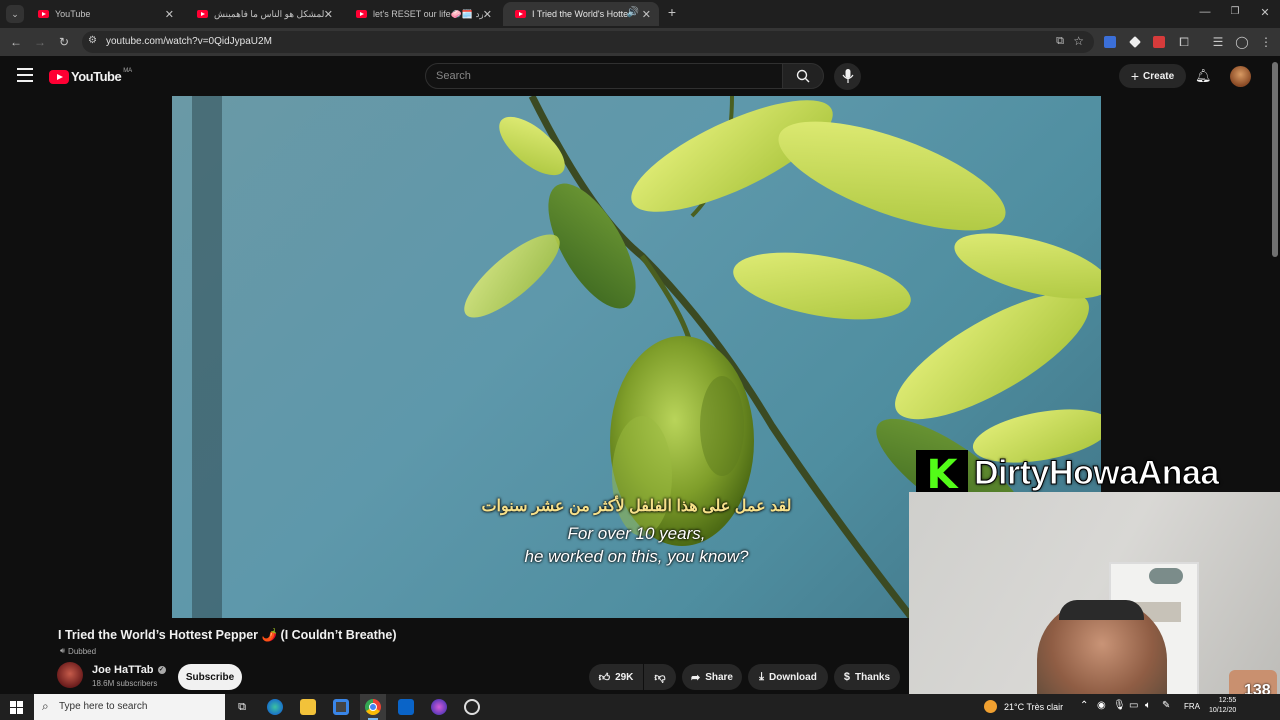 The image size is (1280, 720). I want to click on file-explorer-icon, so click(308, 707).